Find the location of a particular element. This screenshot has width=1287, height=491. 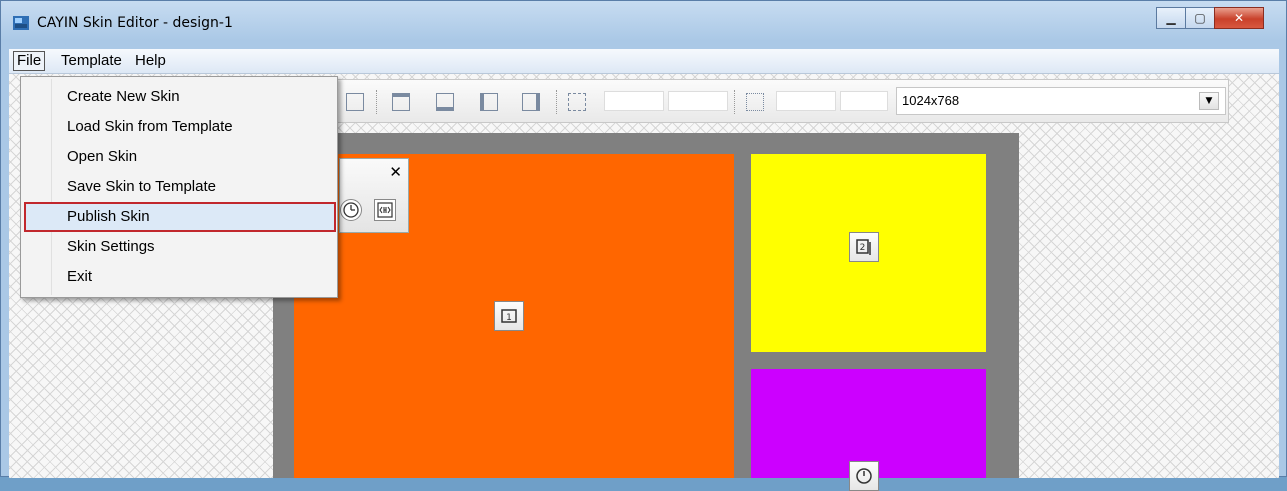

html-tool-icon is located at coordinates (385, 210).